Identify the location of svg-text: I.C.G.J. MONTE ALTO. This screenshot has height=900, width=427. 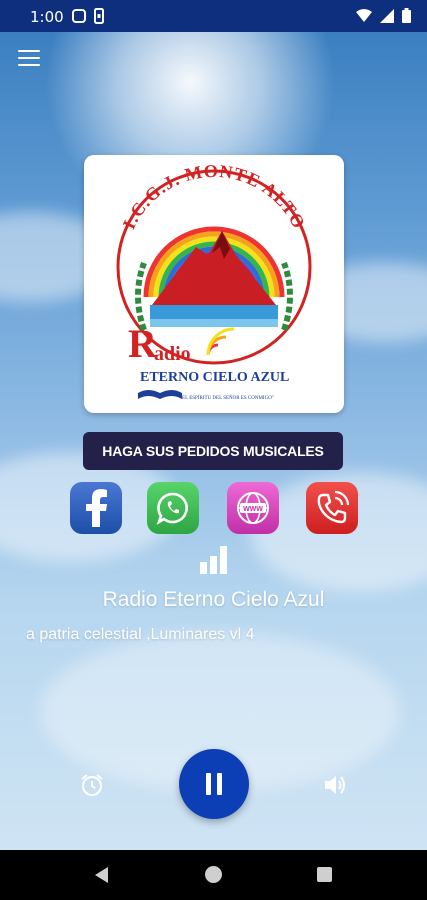
(214, 196).